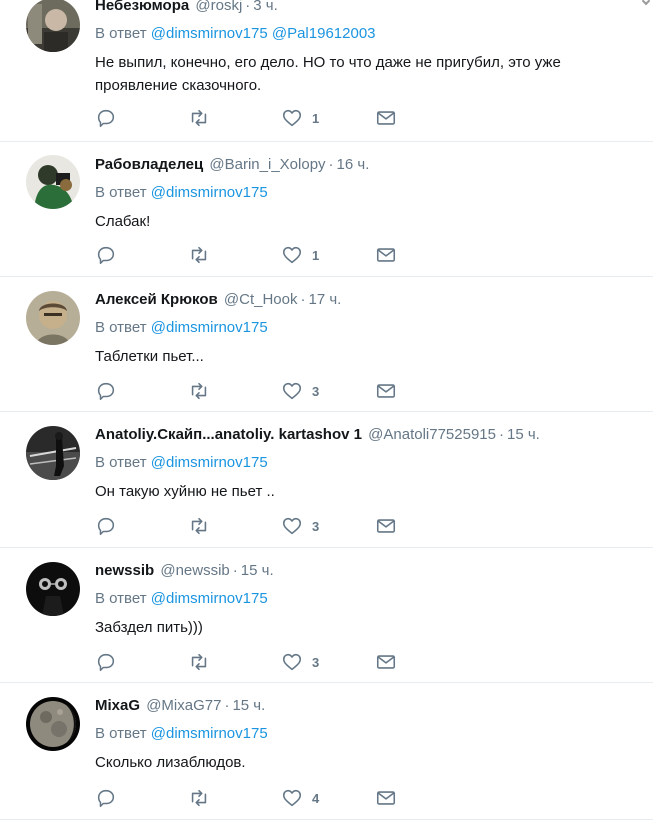 This screenshot has width=653, height=825. What do you see at coordinates (324, 299) in the screenshot?
I see `timestamp: 17 ч.` at bounding box center [324, 299].